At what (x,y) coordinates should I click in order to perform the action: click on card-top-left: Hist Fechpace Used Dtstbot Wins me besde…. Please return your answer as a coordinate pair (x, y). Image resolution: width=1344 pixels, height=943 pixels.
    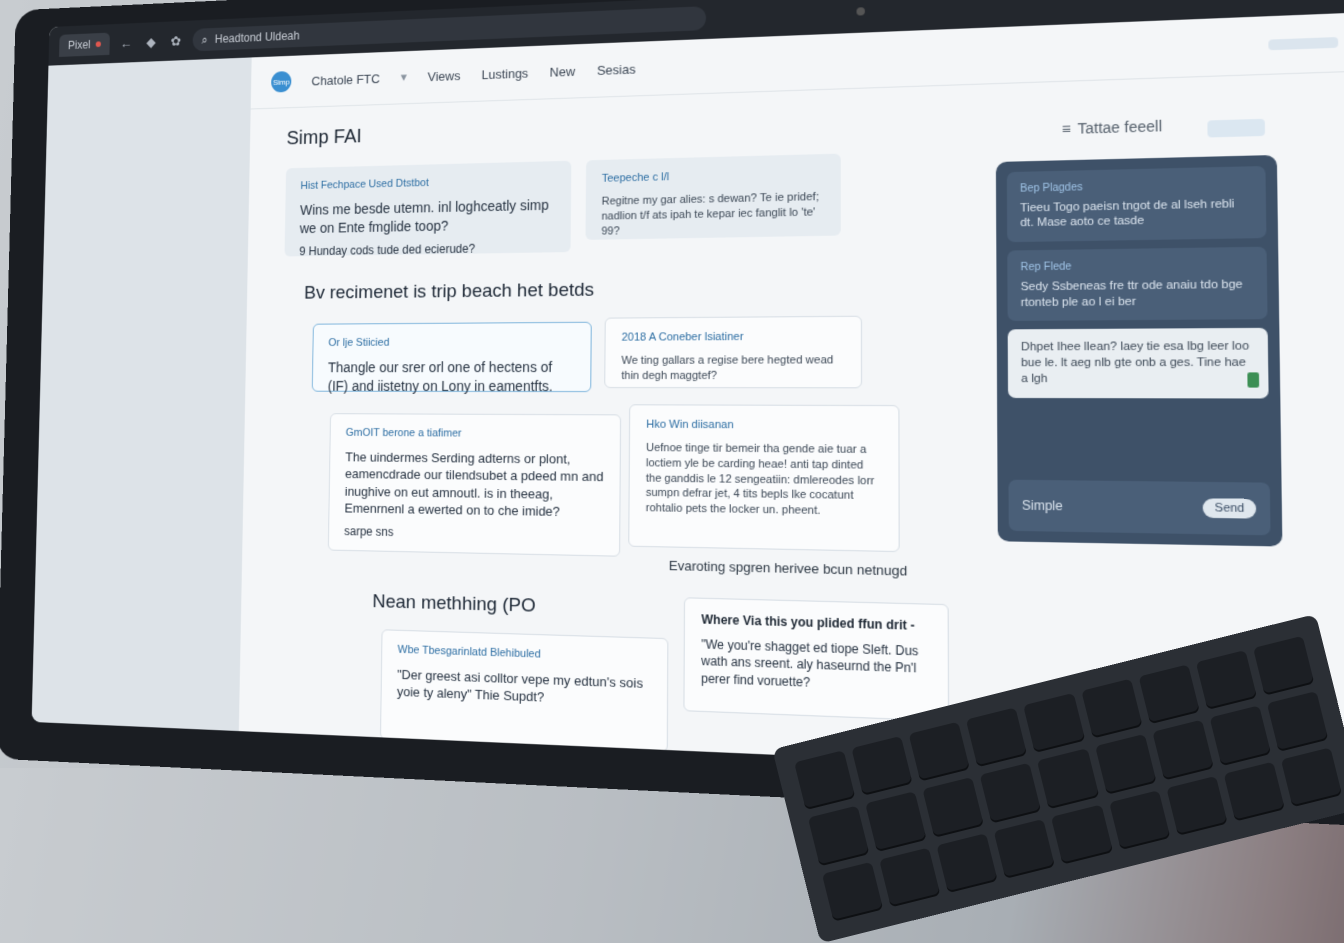
    Looking at the image, I should click on (428, 209).